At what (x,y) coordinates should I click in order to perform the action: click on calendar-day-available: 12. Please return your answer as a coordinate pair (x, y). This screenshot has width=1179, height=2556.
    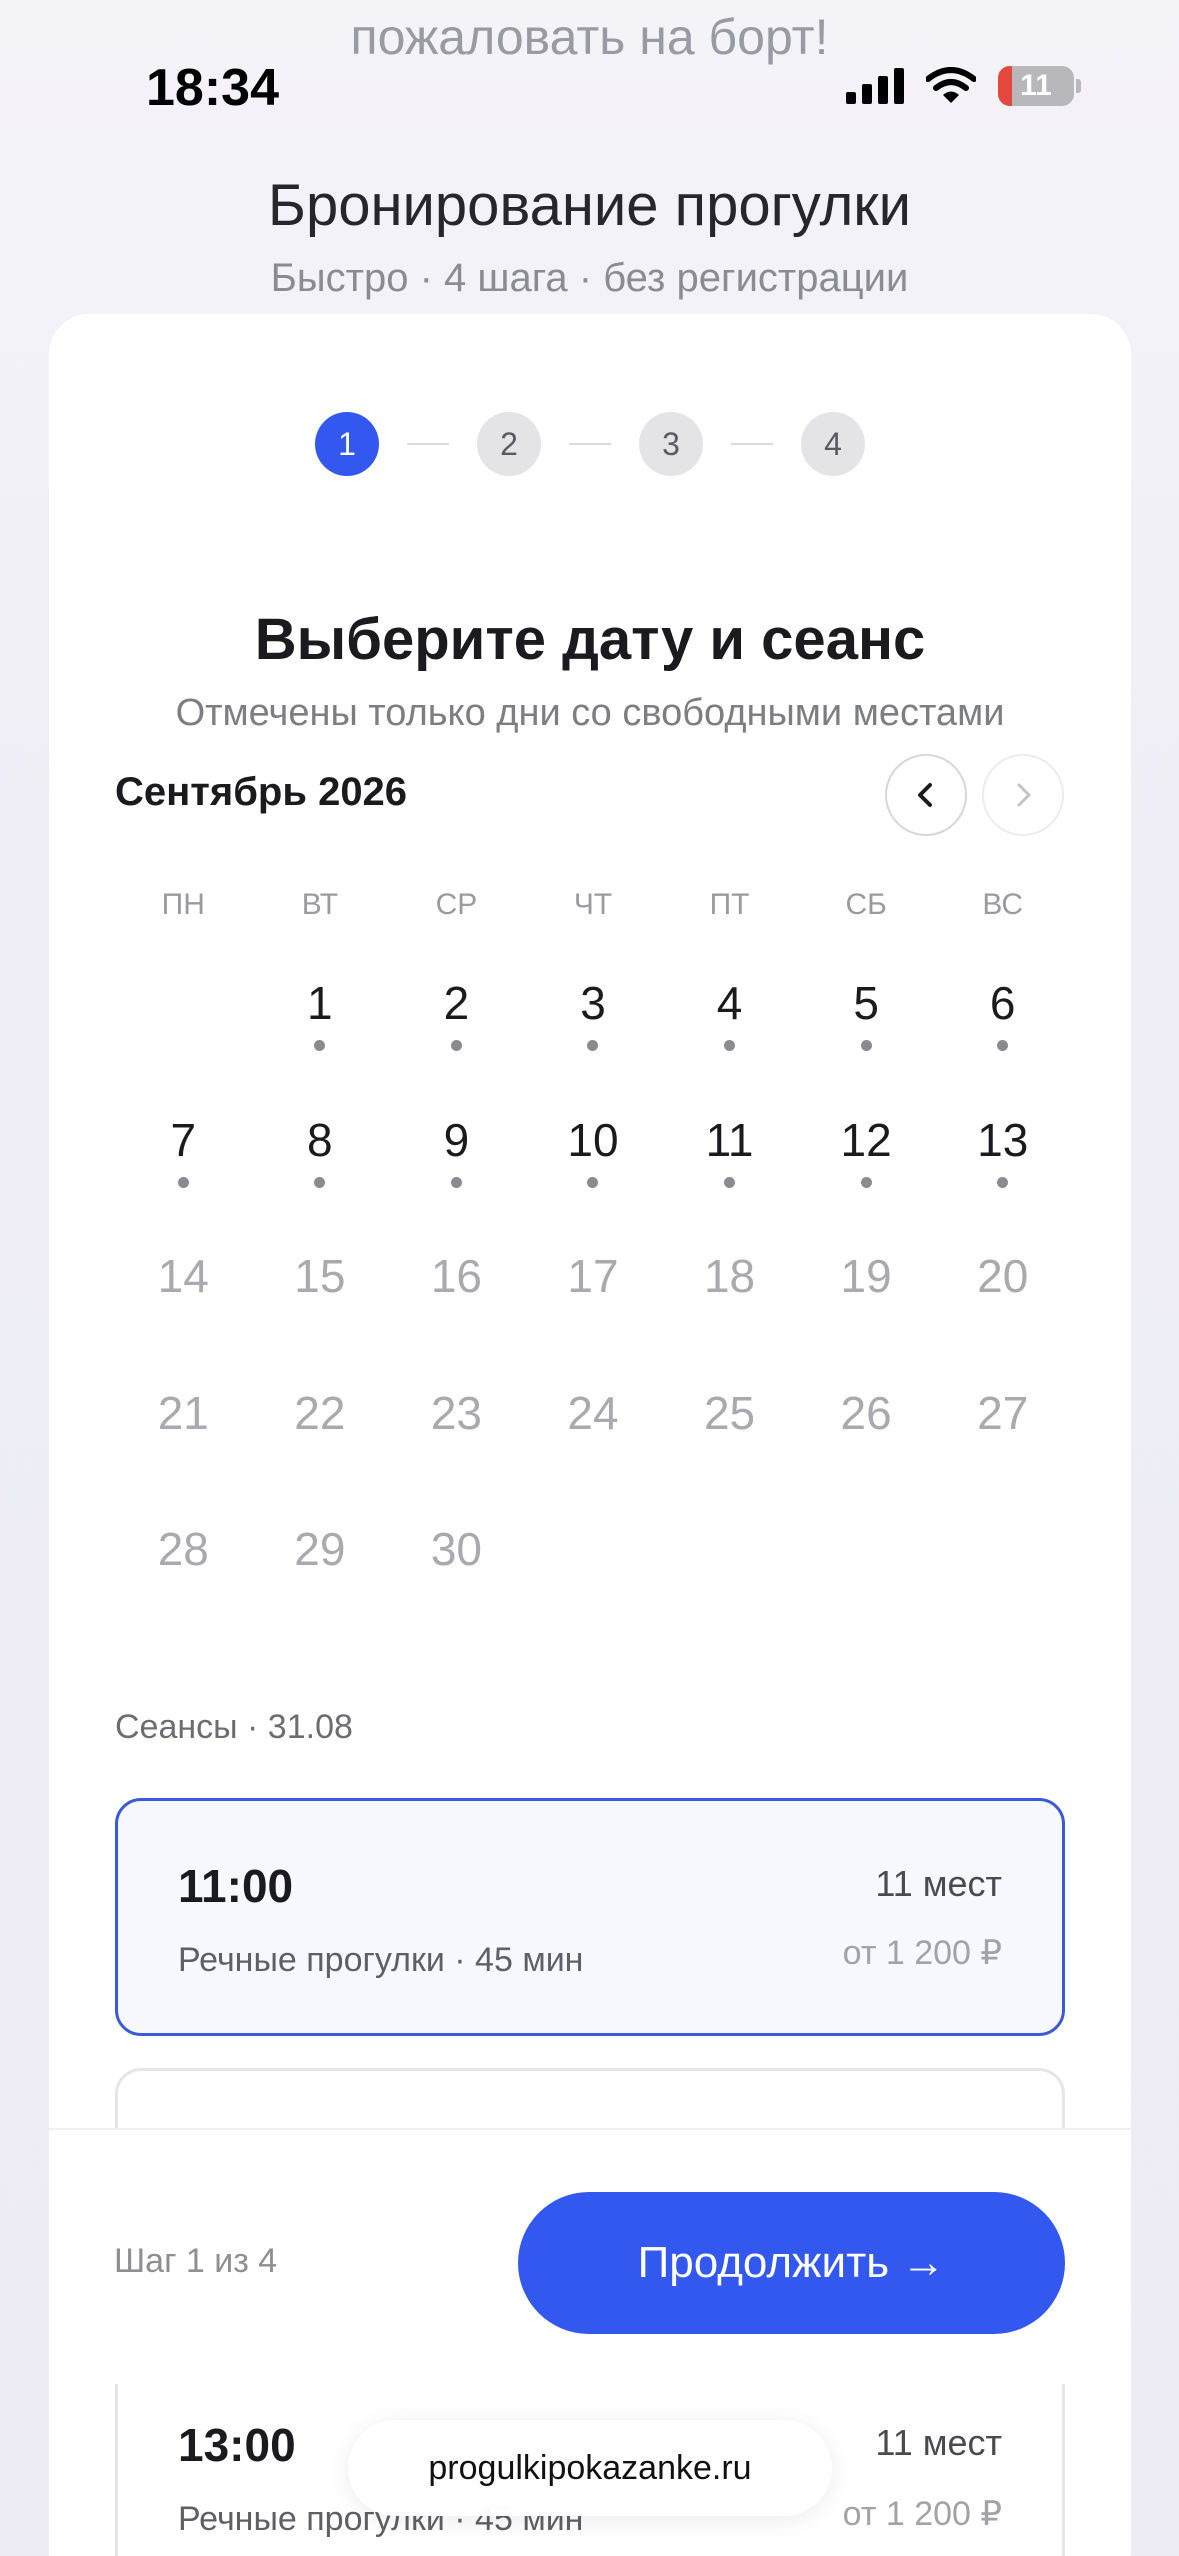
    Looking at the image, I should click on (866, 1179).